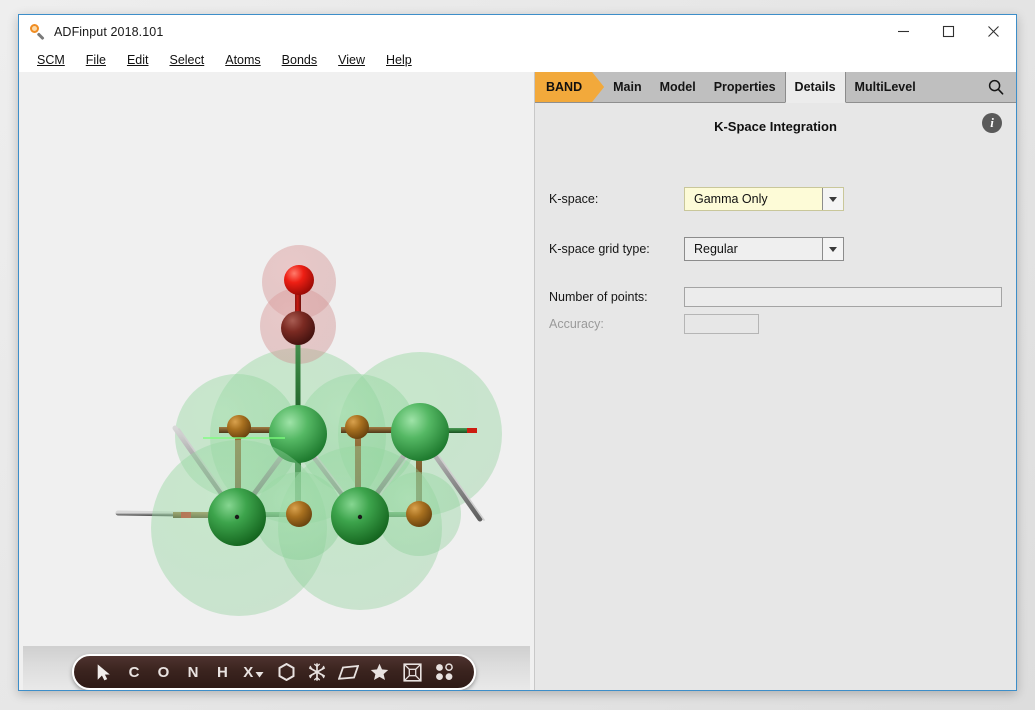 Image resolution: width=1035 pixels, height=710 pixels. What do you see at coordinates (775, 324) in the screenshot?
I see `accuracy-row: Accuracy:` at bounding box center [775, 324].